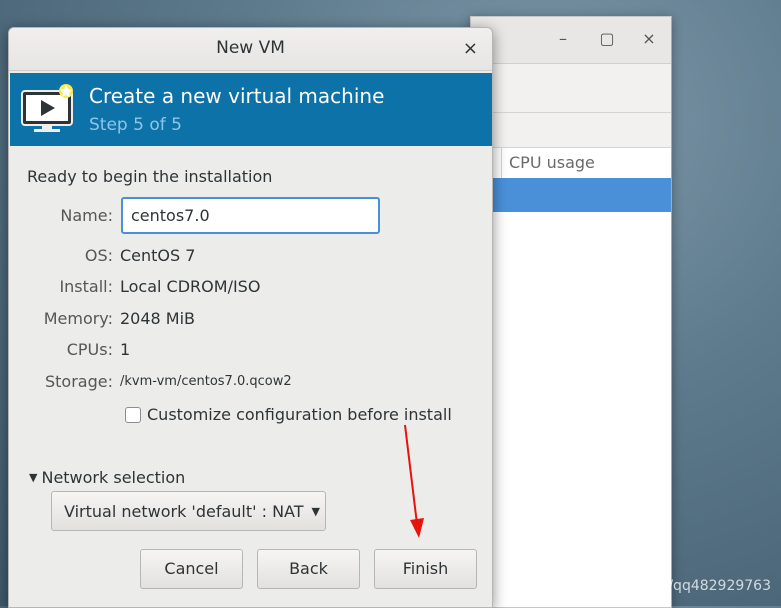 This screenshot has height=608, width=781. Describe the element at coordinates (250, 215) in the screenshot. I see `vm-name-input` at that location.